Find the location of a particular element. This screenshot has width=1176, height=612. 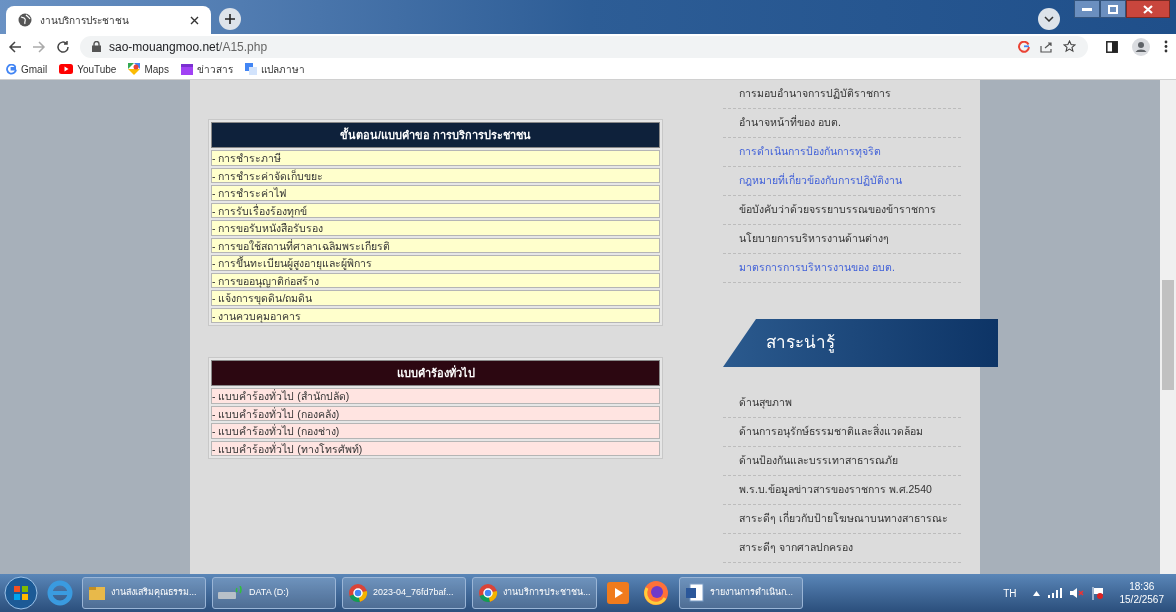

table-row-link: - การขอใช้สถานที่ศาลาเฉลิมพระเกียรติ is located at coordinates (435, 245).